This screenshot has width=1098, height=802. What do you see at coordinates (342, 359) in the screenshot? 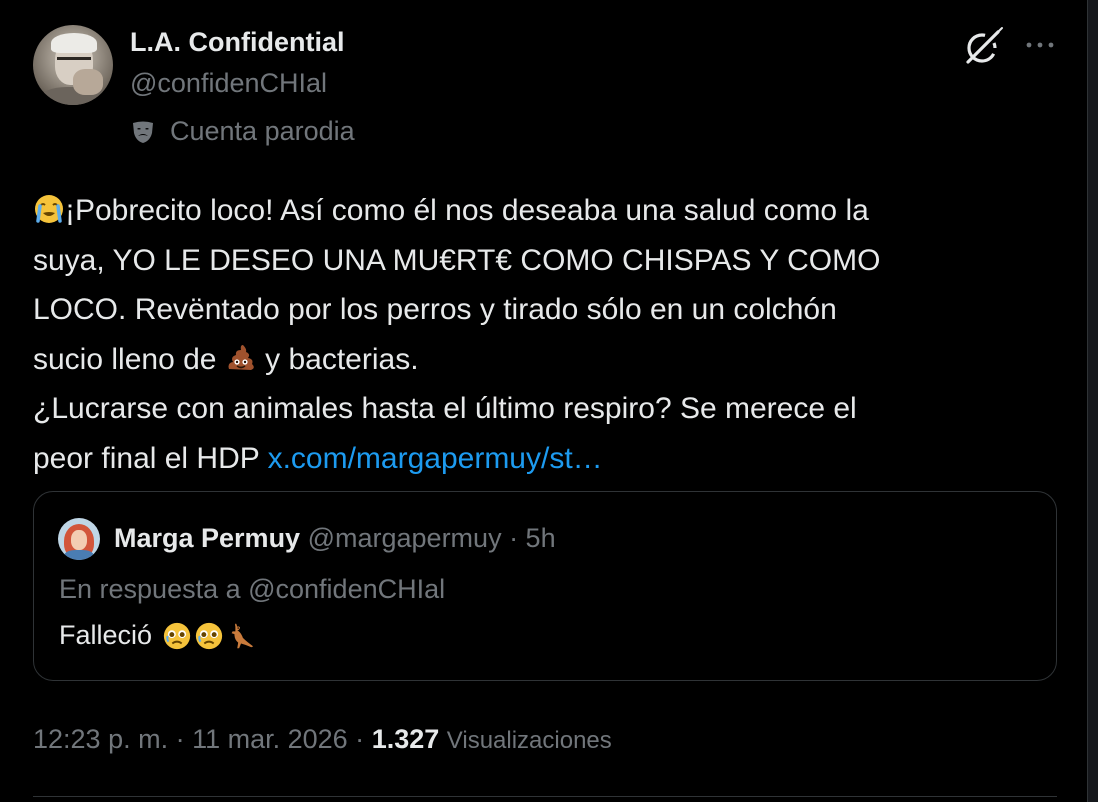
I see `tweet-line-4-text-after: y bacterias.` at bounding box center [342, 359].